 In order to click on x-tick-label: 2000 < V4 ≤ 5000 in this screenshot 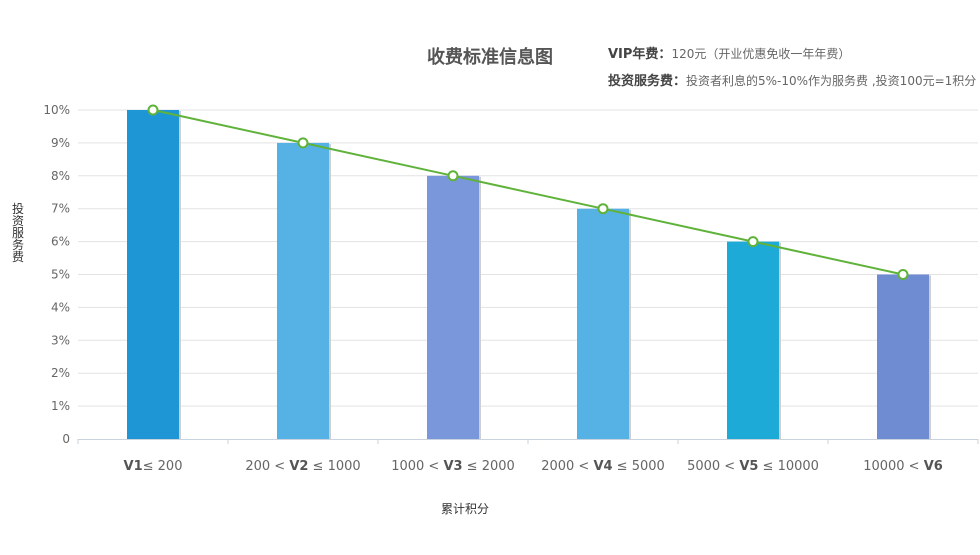, I will do `click(603, 466)`.